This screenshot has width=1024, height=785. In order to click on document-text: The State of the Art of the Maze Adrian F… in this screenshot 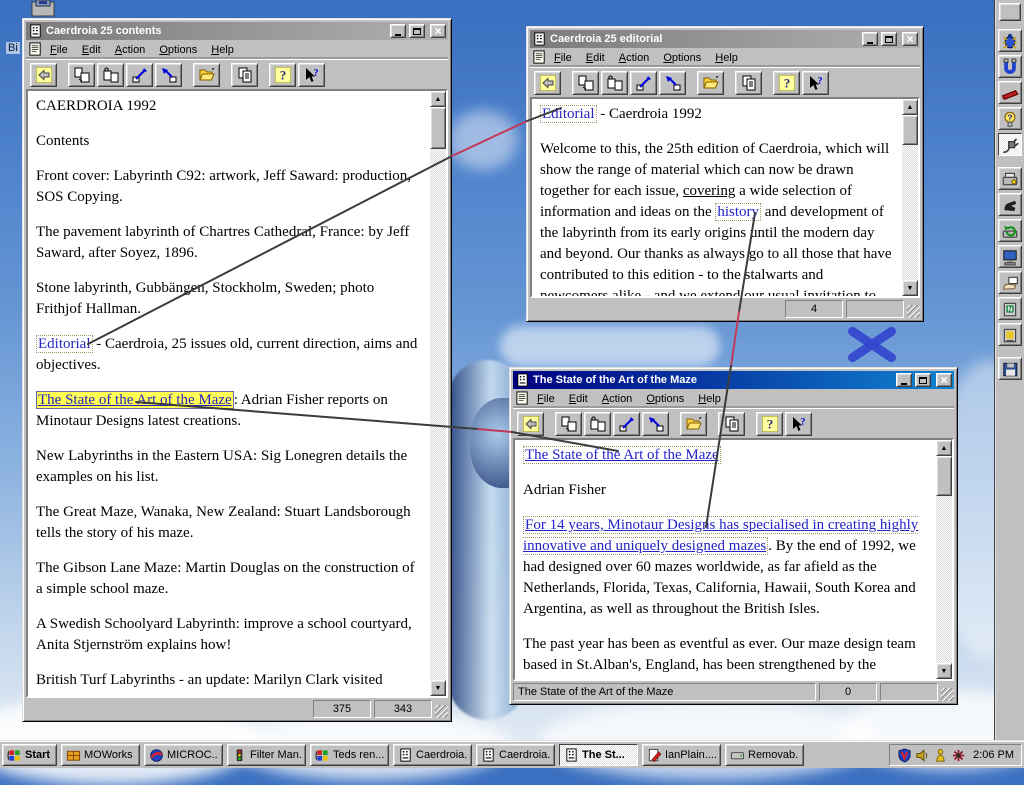, I will do `click(725, 559)`.